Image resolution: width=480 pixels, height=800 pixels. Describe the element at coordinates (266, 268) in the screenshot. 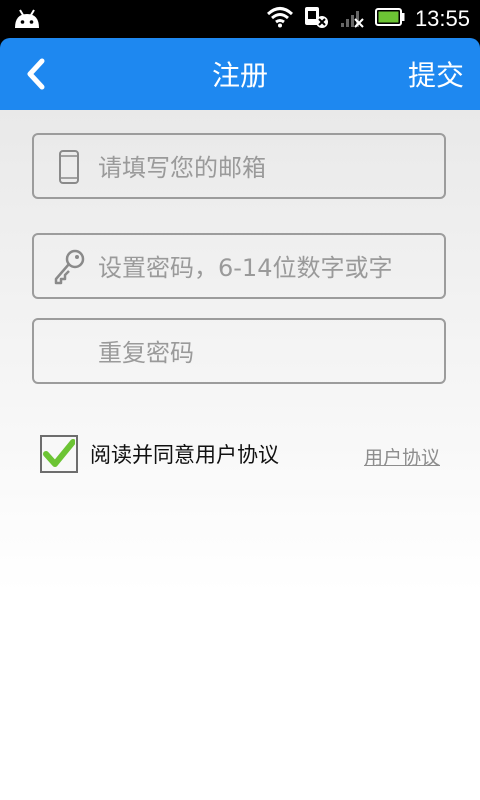

I see `password-input` at that location.